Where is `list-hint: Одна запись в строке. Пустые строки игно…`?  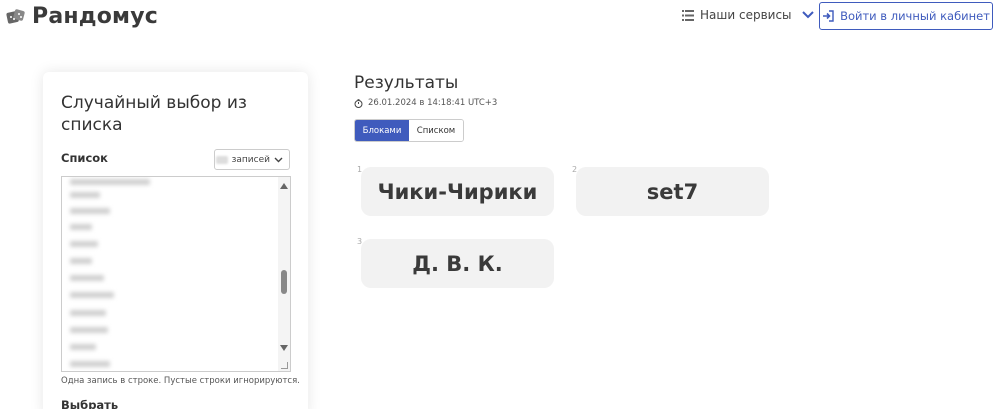
list-hint: Одна запись в строке. Пустые строки игно… is located at coordinates (180, 381).